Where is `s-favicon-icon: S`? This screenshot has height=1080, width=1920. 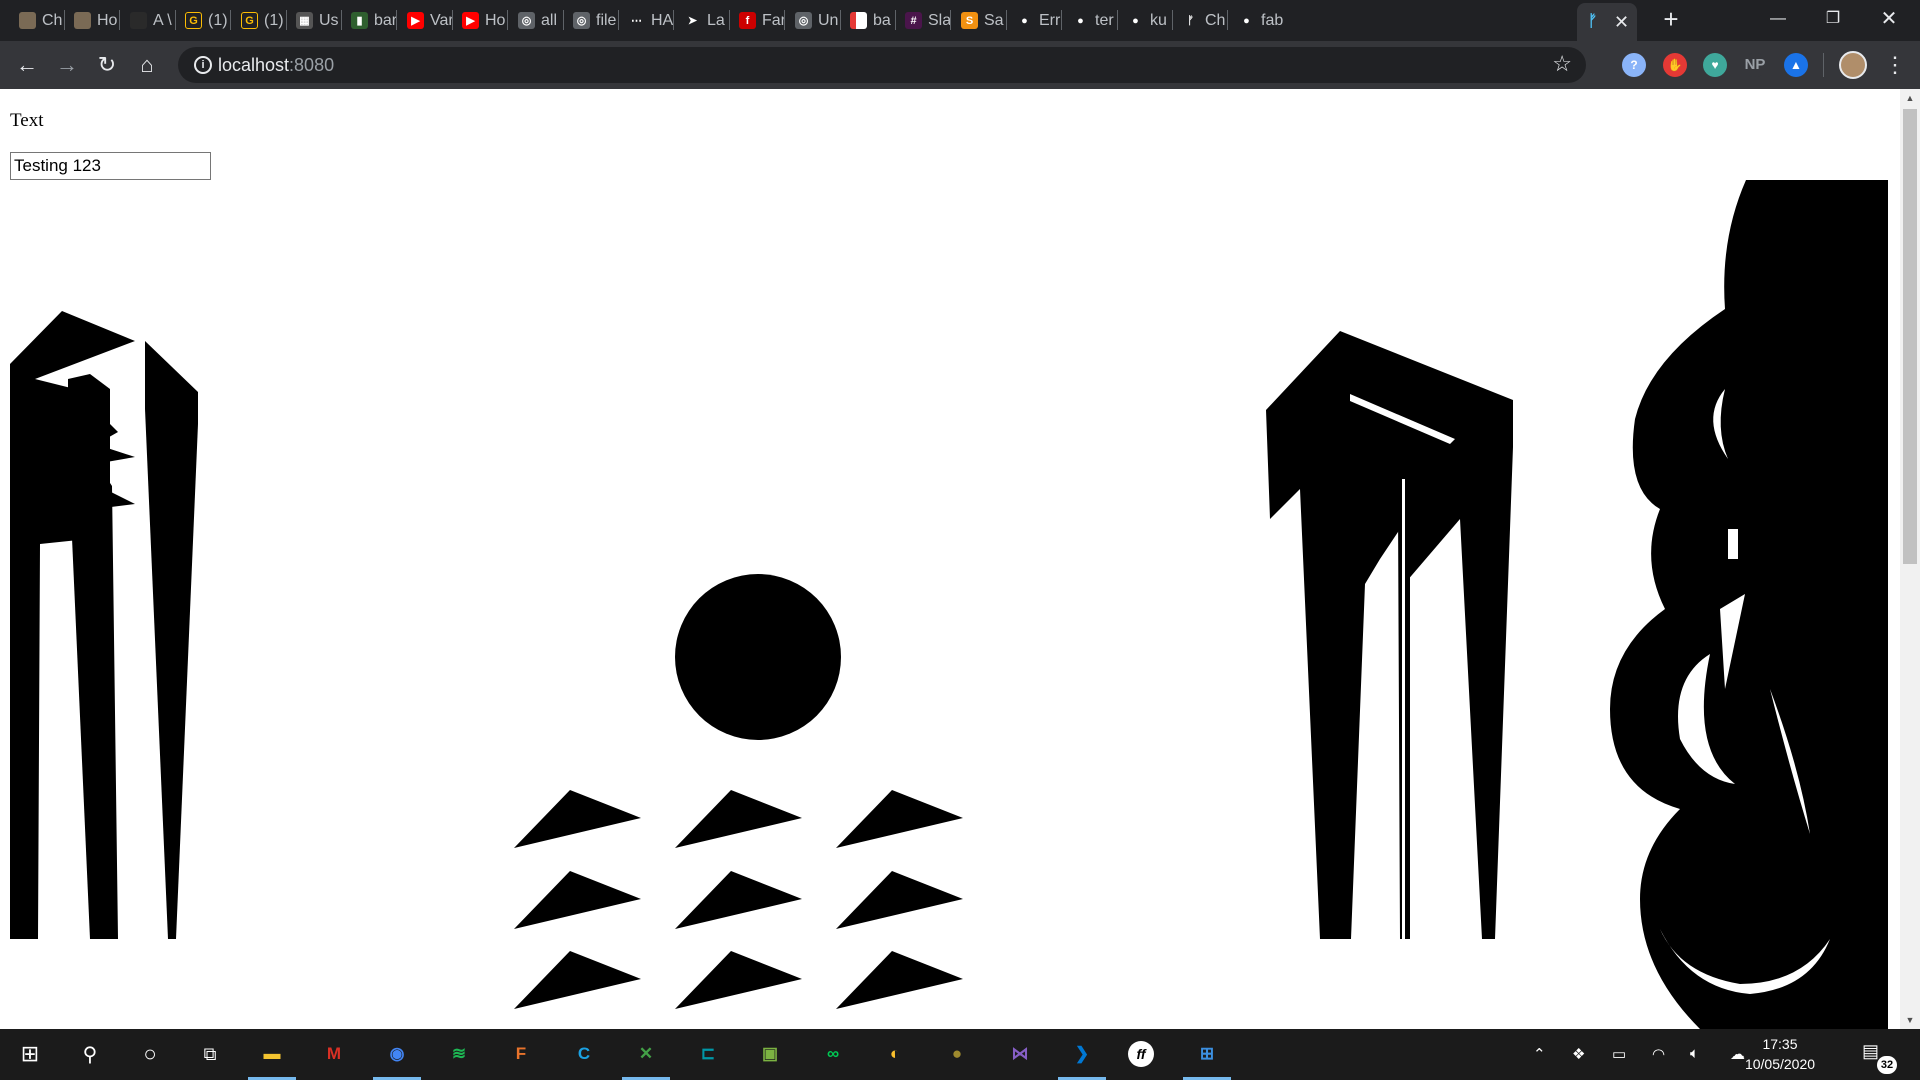 s-favicon-icon: S is located at coordinates (969, 20).